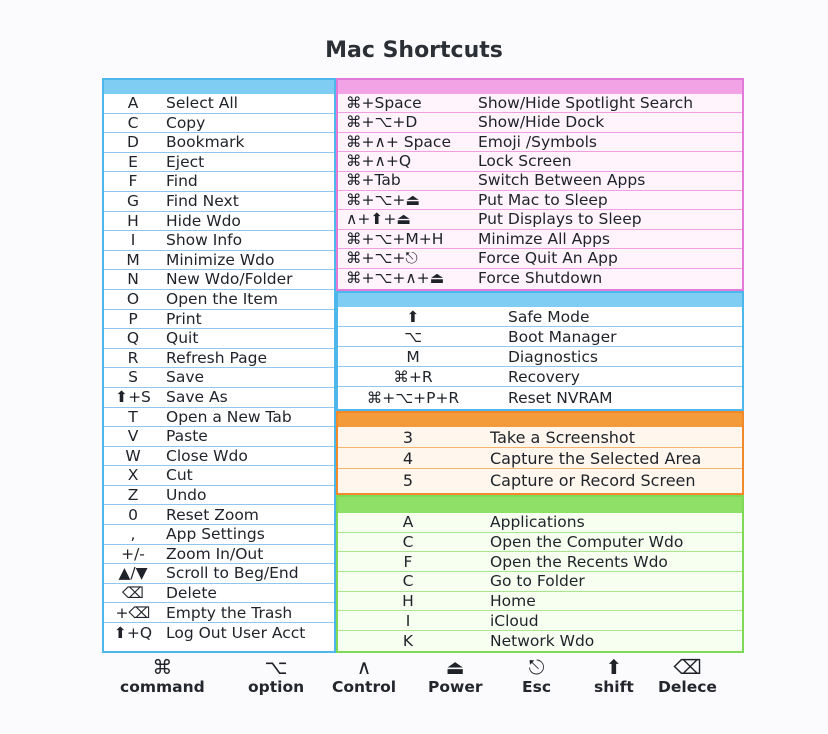 This screenshot has width=828, height=734. What do you see at coordinates (133, 553) in the screenshot?
I see `shortcut-key: +/-` at bounding box center [133, 553].